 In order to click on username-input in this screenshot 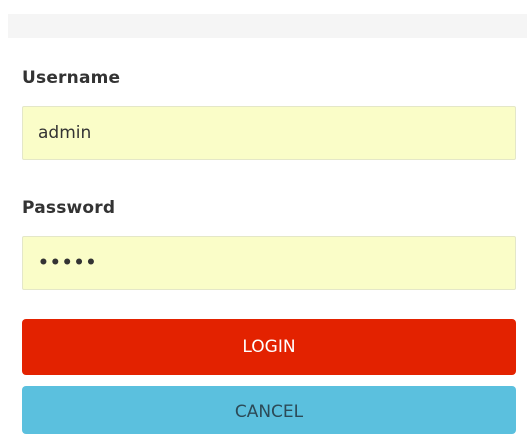, I will do `click(269, 133)`.